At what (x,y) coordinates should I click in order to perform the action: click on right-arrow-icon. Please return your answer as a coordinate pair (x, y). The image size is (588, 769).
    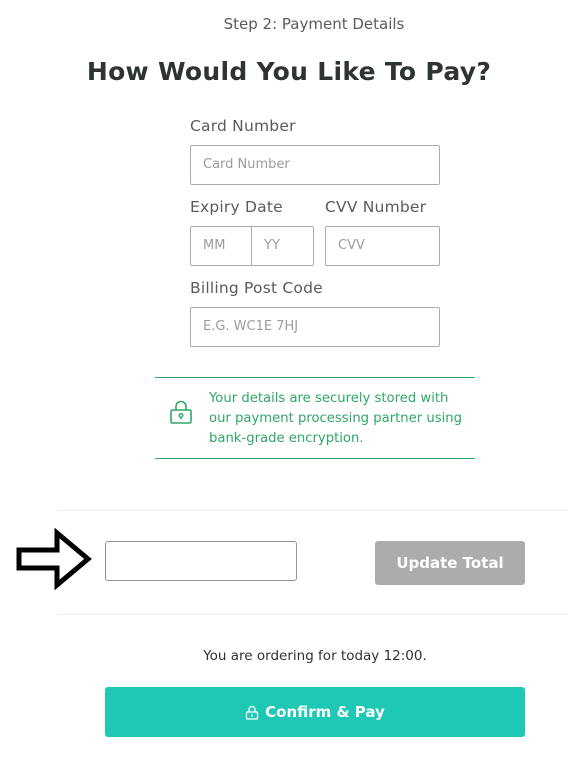
    Looking at the image, I should click on (54, 559).